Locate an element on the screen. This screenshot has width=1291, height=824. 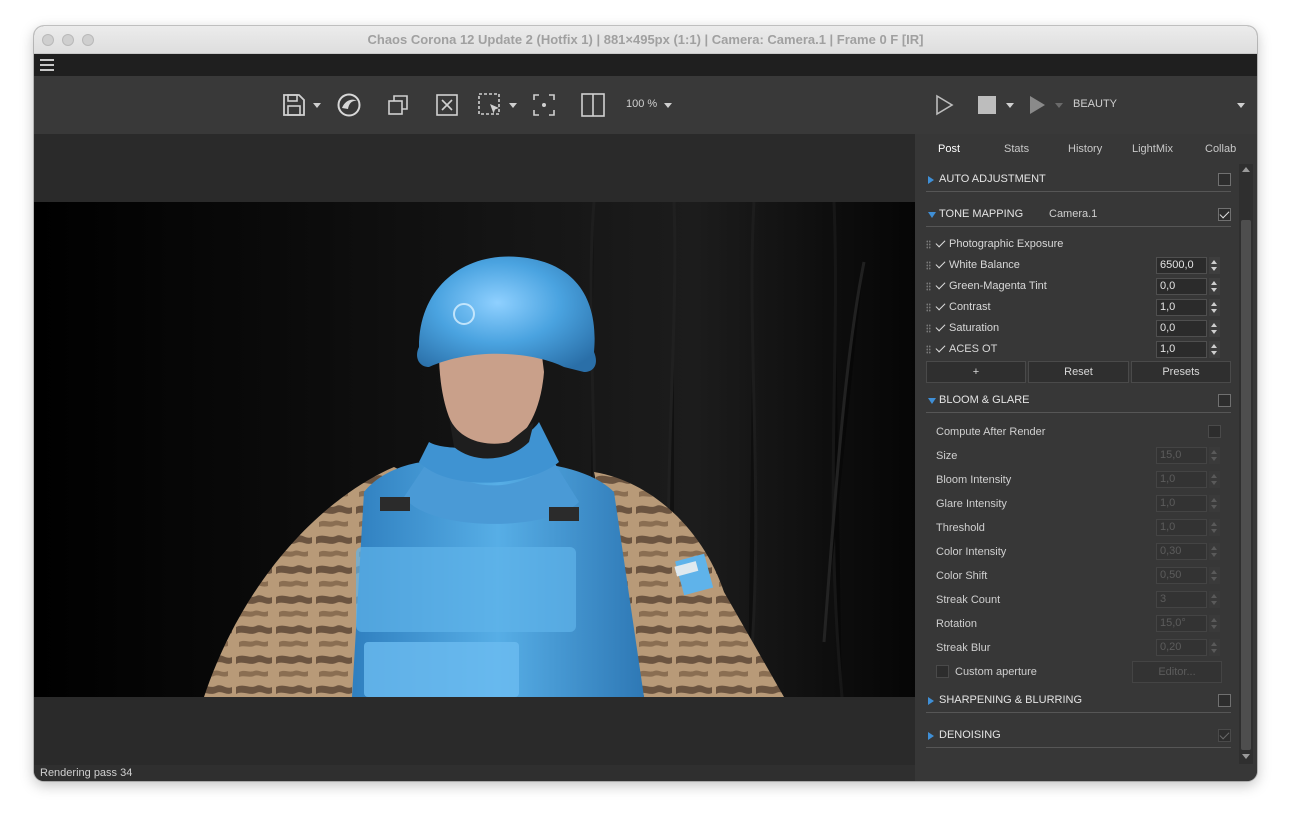
denoising-checkbox is located at coordinates (1224, 735).